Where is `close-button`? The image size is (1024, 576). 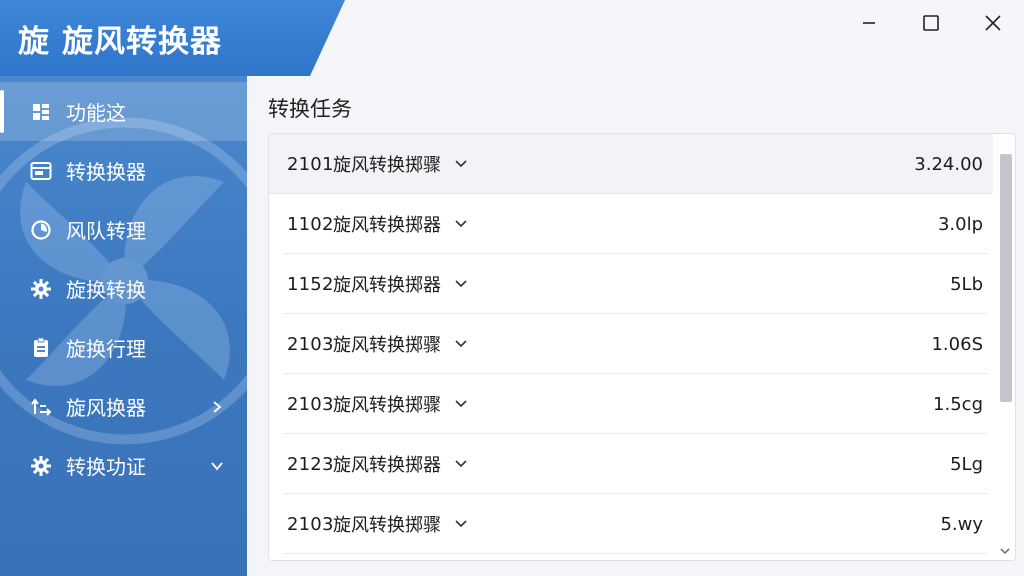
close-button is located at coordinates (993, 23).